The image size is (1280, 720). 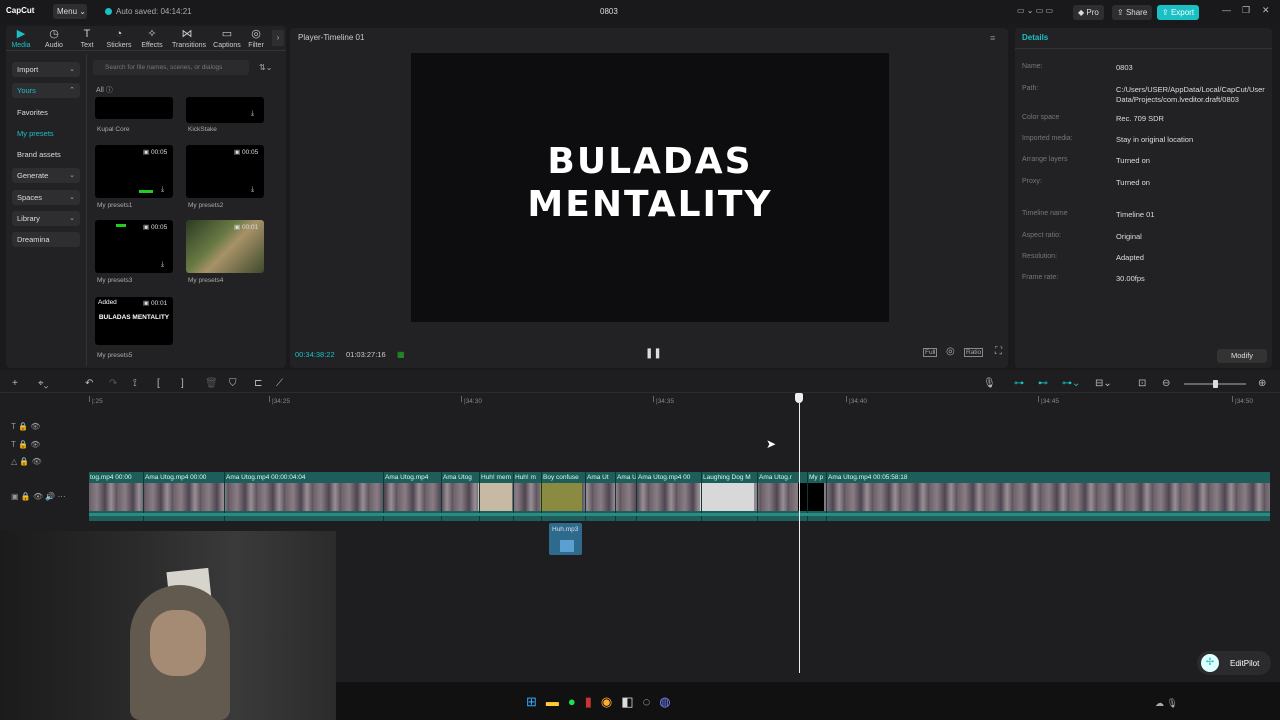 What do you see at coordinates (1019, 383) in the screenshot?
I see `link-icon: ⊶` at bounding box center [1019, 383].